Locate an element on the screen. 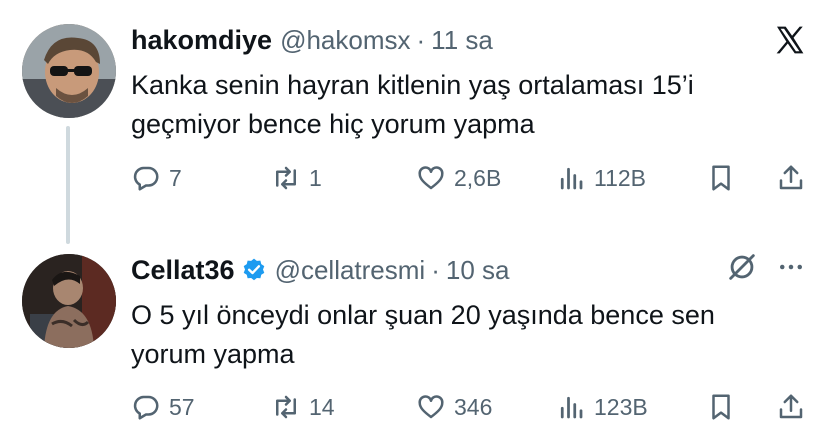  tweet-header: hakomdiye @hakomsx · 11 sa is located at coordinates (312, 40).